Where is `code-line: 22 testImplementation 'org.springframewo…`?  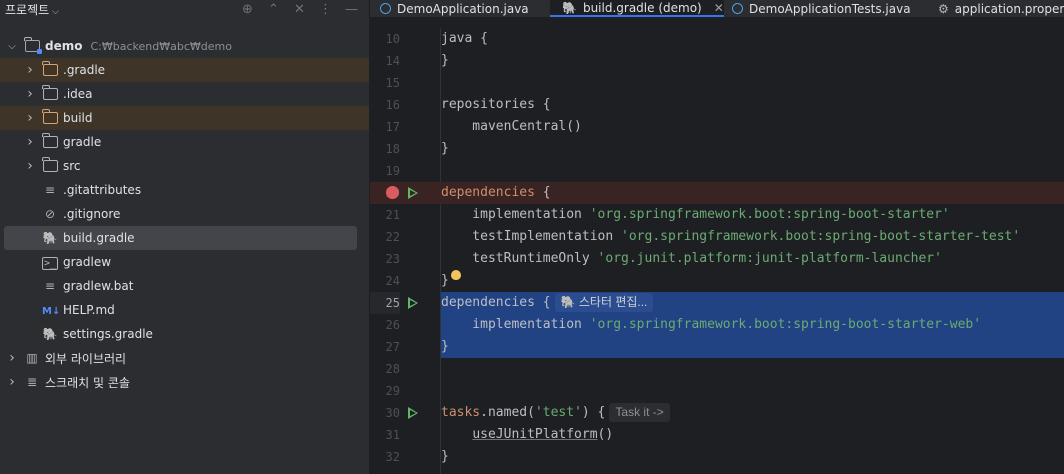 code-line: 22 testImplementation 'org.springframewo… is located at coordinates (717, 237).